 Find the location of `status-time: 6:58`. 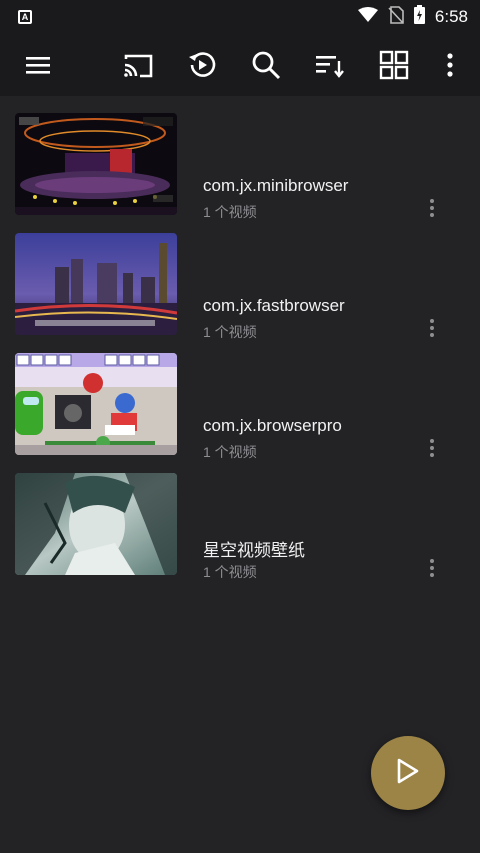

status-time: 6:58 is located at coordinates (451, 16).